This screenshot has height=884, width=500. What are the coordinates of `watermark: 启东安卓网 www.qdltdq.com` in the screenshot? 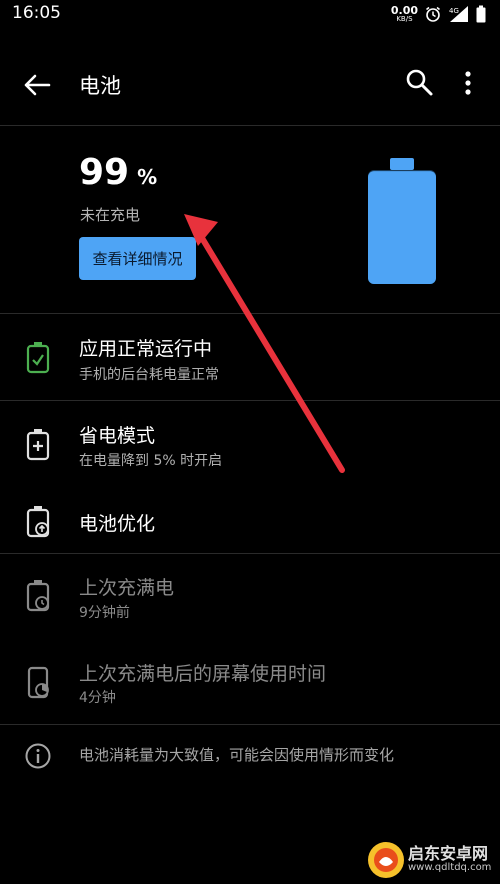 It's located at (429, 860).